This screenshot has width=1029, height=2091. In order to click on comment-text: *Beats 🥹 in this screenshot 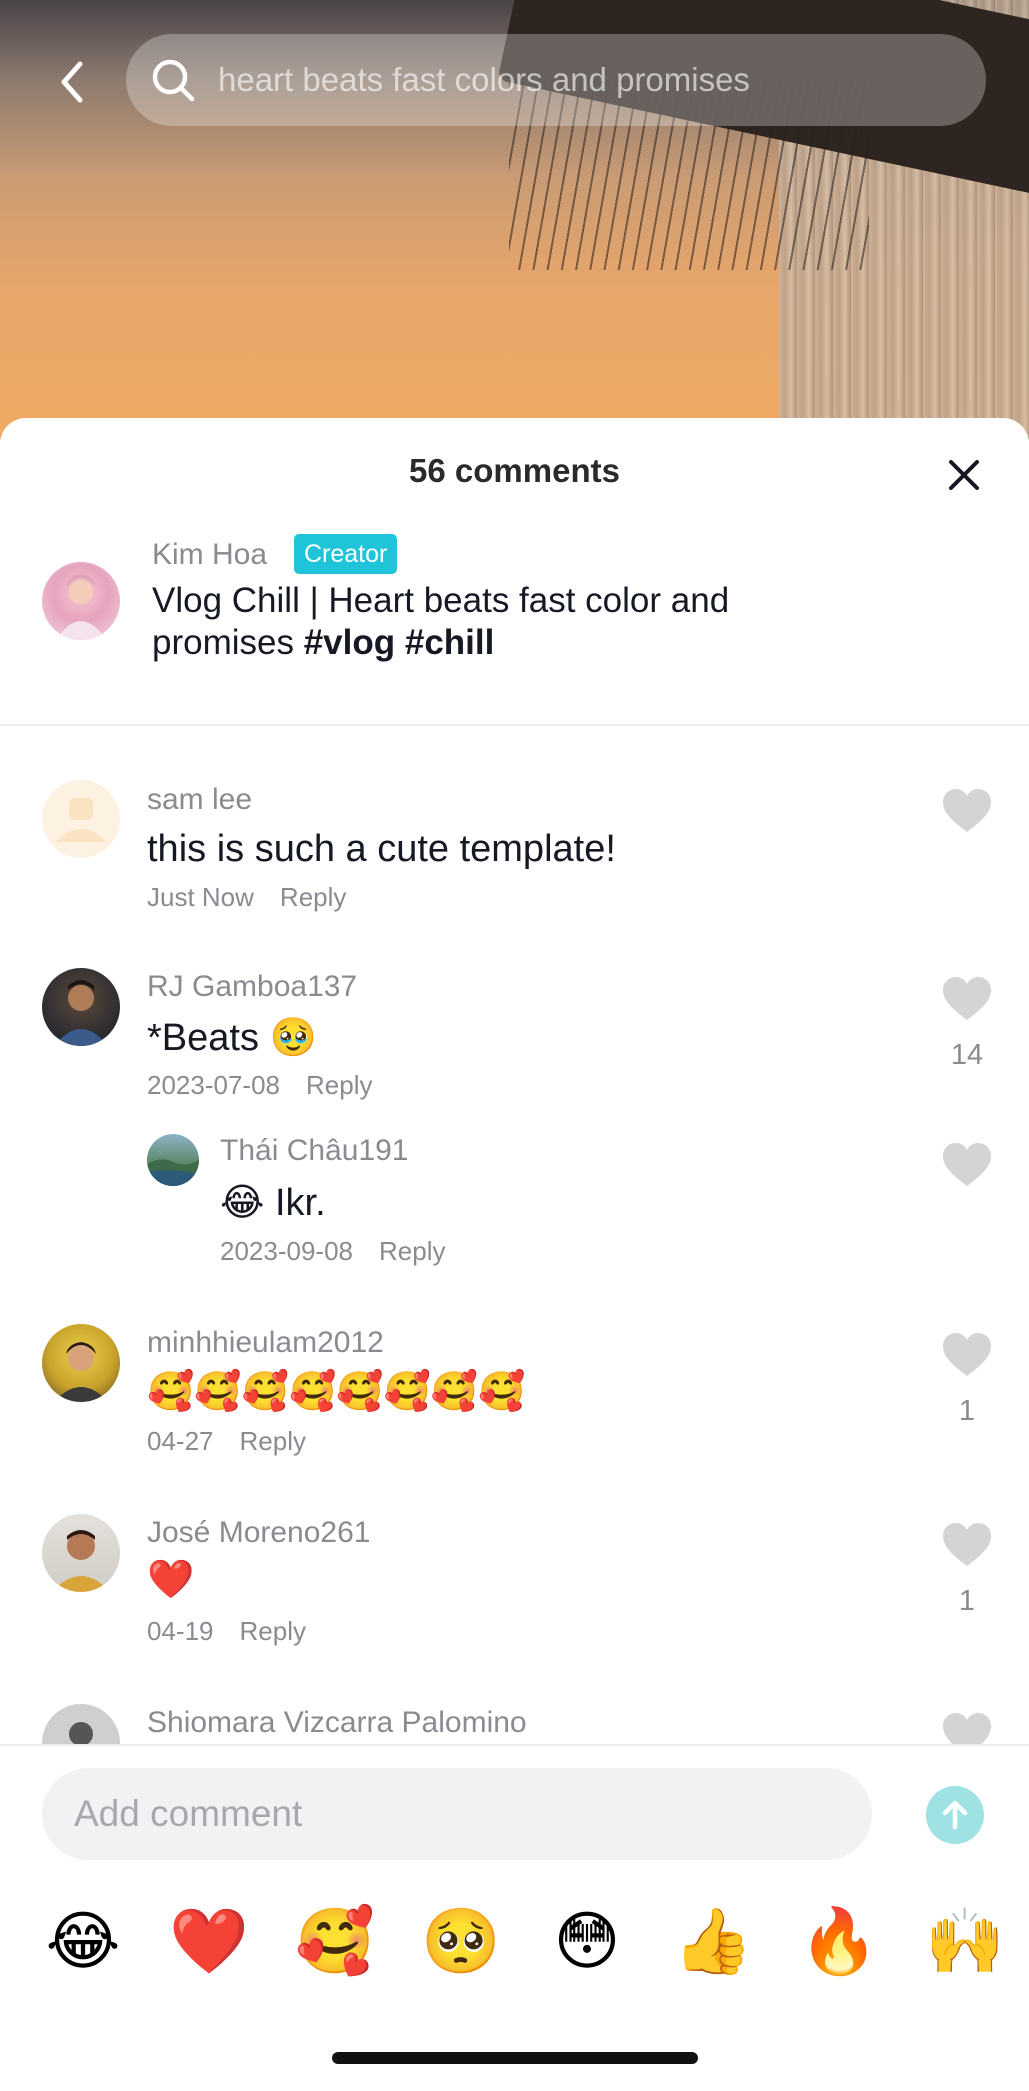, I will do `click(232, 1038)`.